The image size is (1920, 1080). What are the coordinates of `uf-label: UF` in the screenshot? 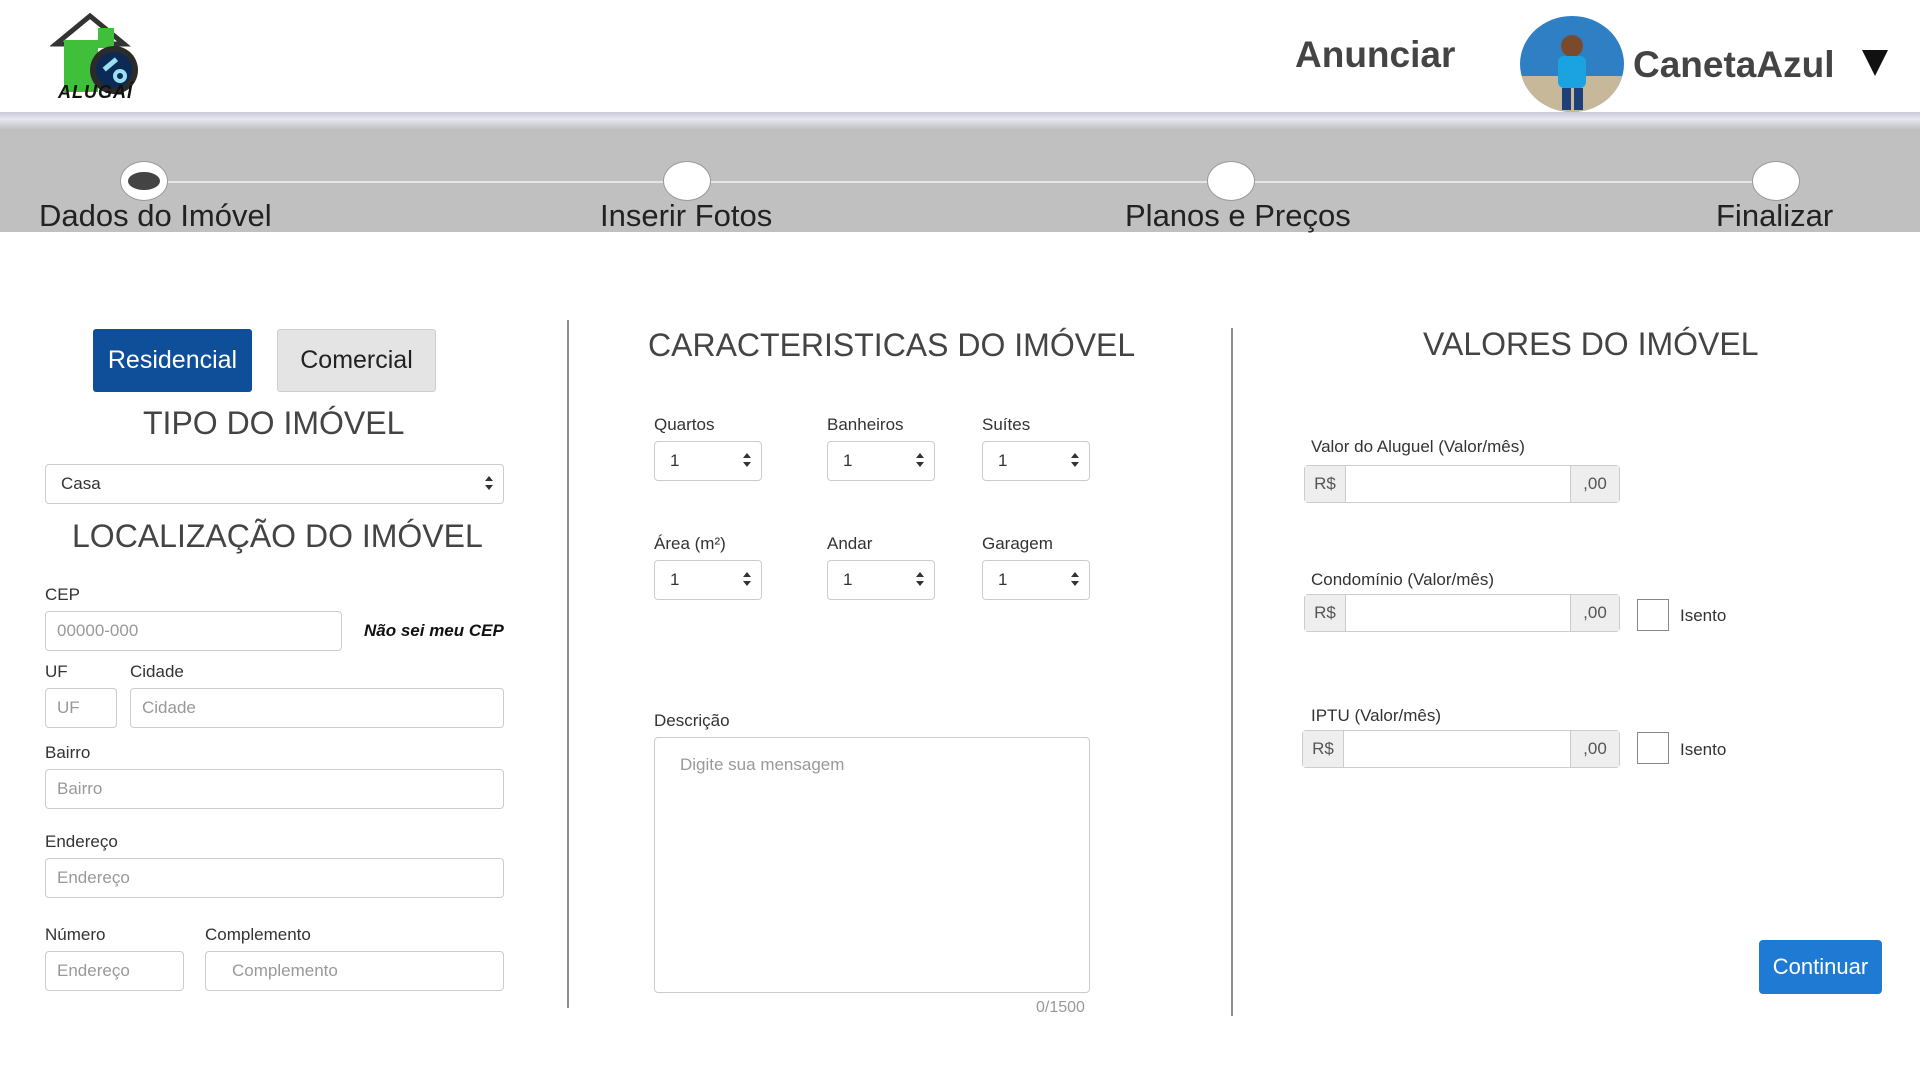 It's located at (56, 671).